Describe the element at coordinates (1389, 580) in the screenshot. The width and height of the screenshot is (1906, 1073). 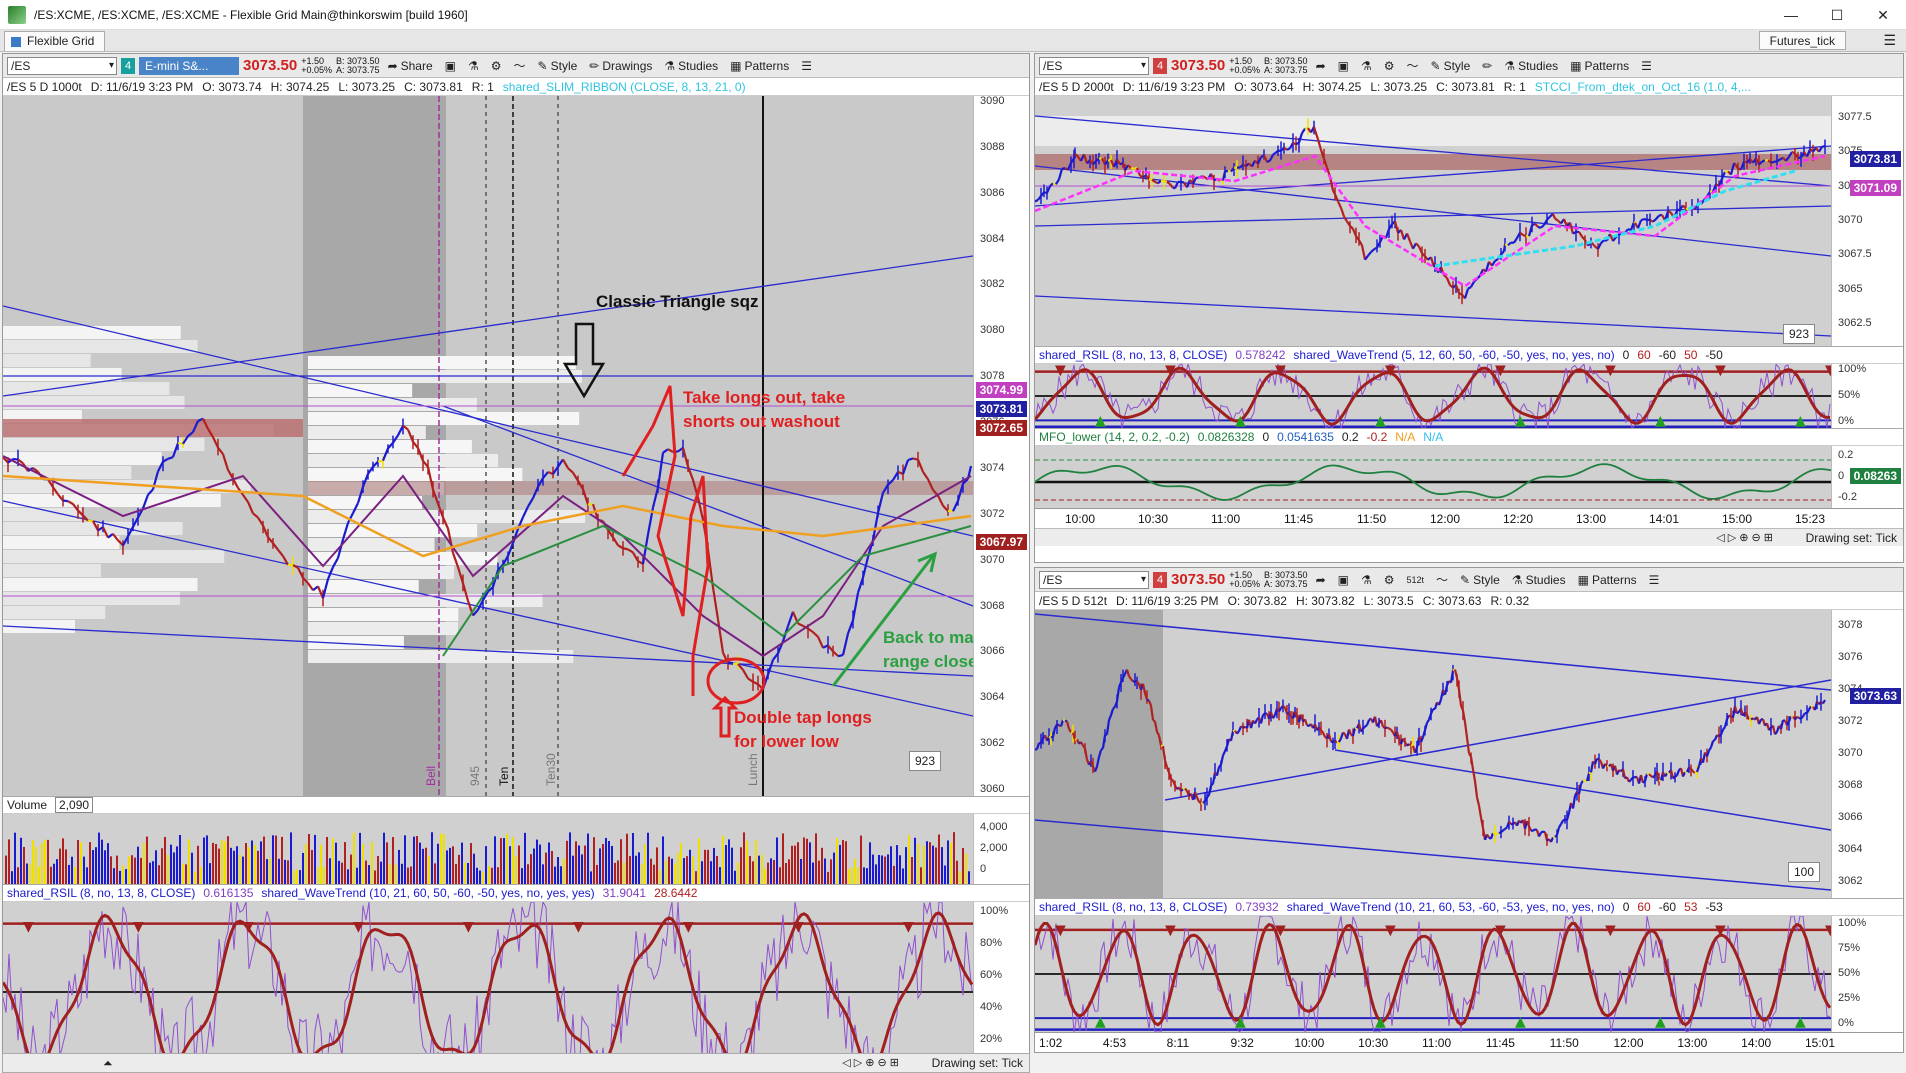
I see `br-settings-button: ⚙` at that location.